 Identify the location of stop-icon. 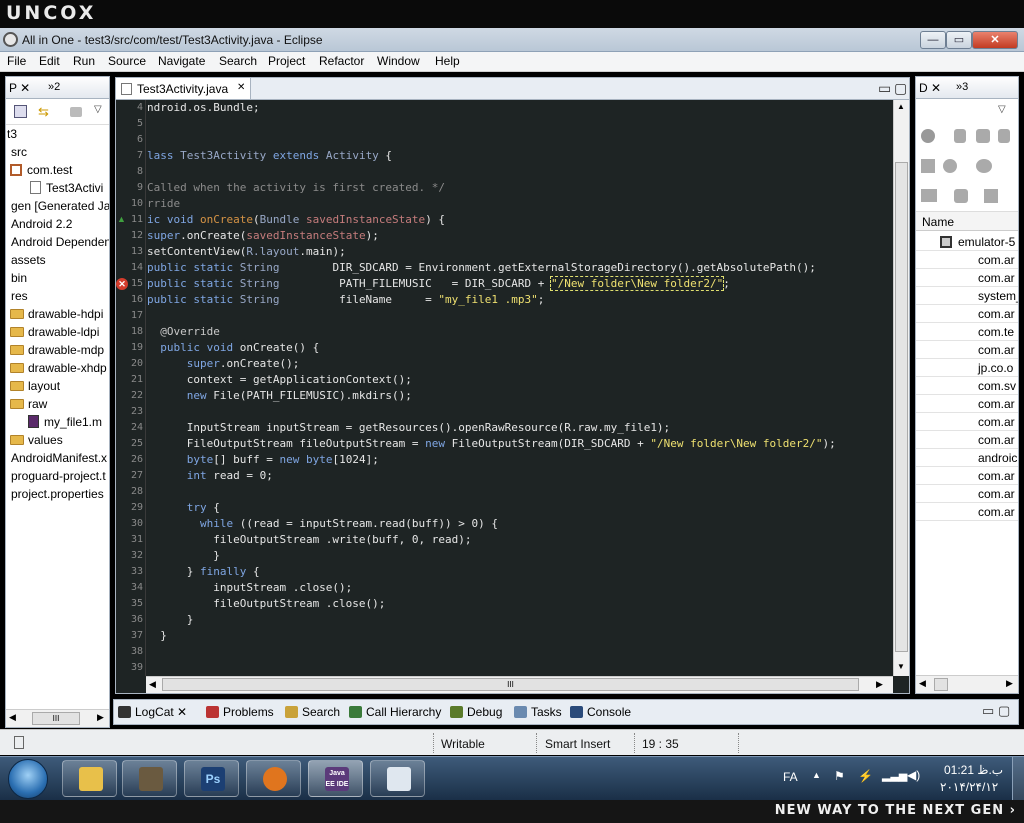
(984, 166).